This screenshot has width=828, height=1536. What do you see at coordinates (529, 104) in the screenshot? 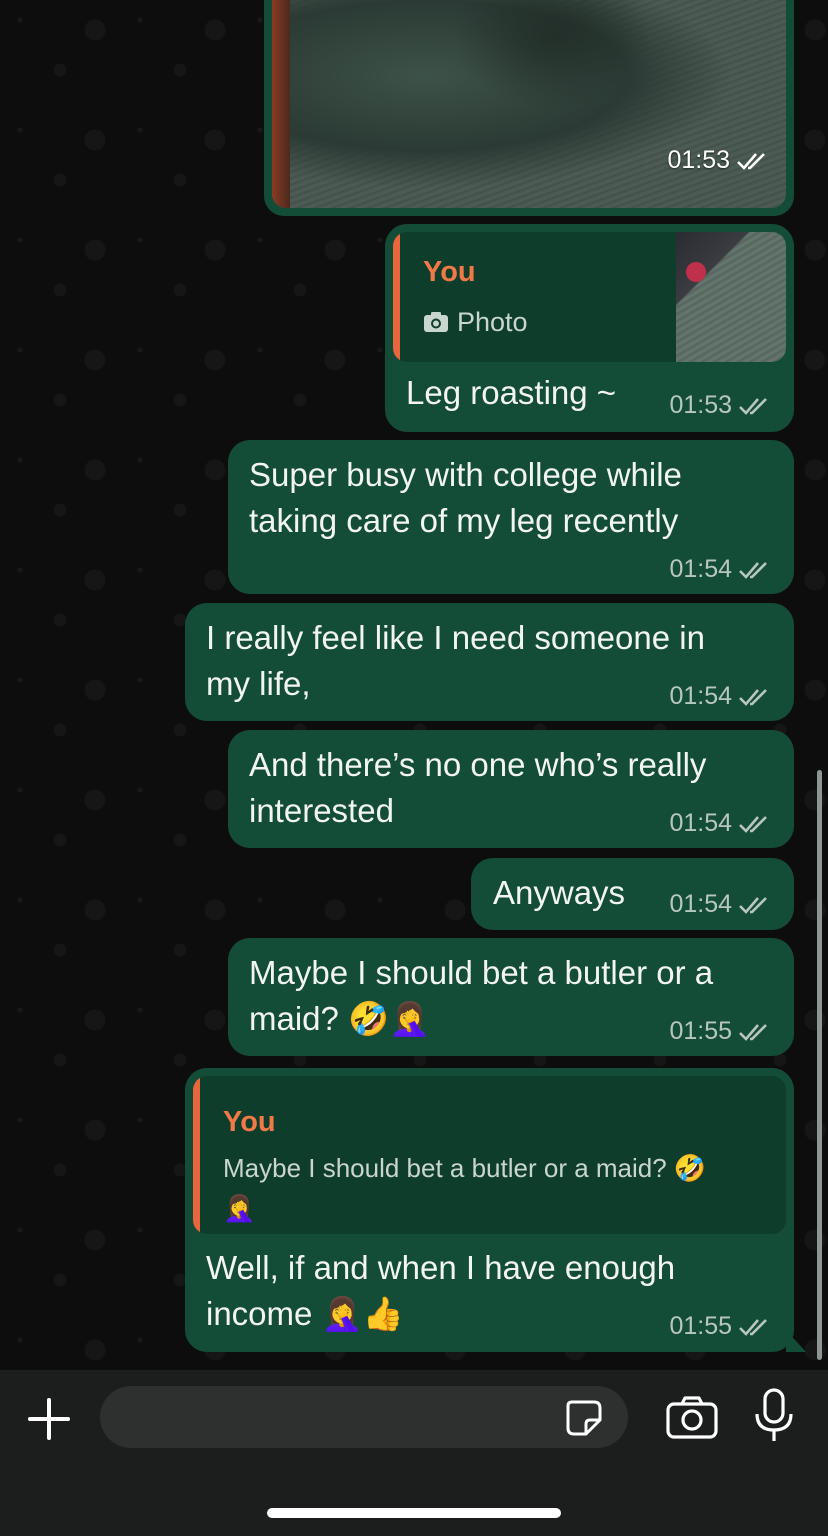
I see `photo-image` at bounding box center [529, 104].